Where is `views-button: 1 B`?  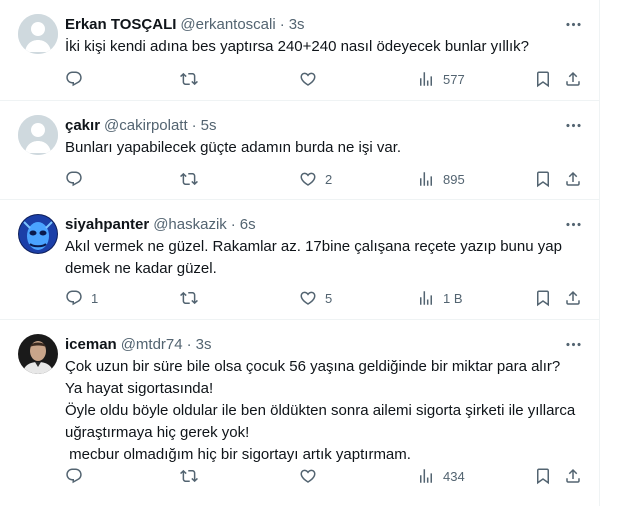 views-button: 1 B is located at coordinates (440, 298).